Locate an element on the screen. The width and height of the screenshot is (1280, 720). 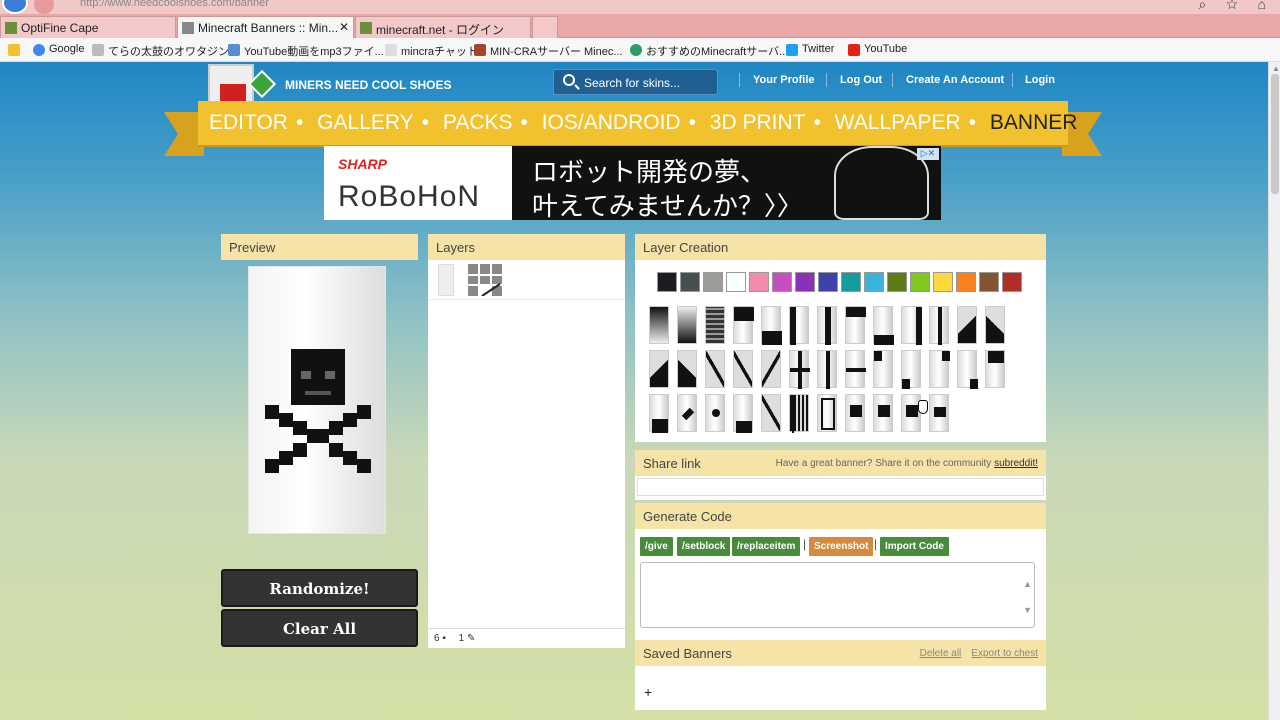
pattern-tr is located at coordinates (939, 369).